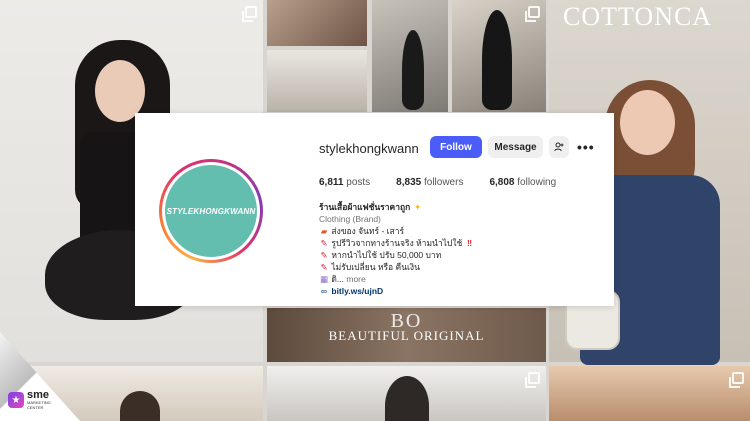 The width and height of the screenshot is (750, 421). I want to click on post-thumbnail-beautiful-original: BO BEAUTIFUL ORIGINAL, so click(406, 335).